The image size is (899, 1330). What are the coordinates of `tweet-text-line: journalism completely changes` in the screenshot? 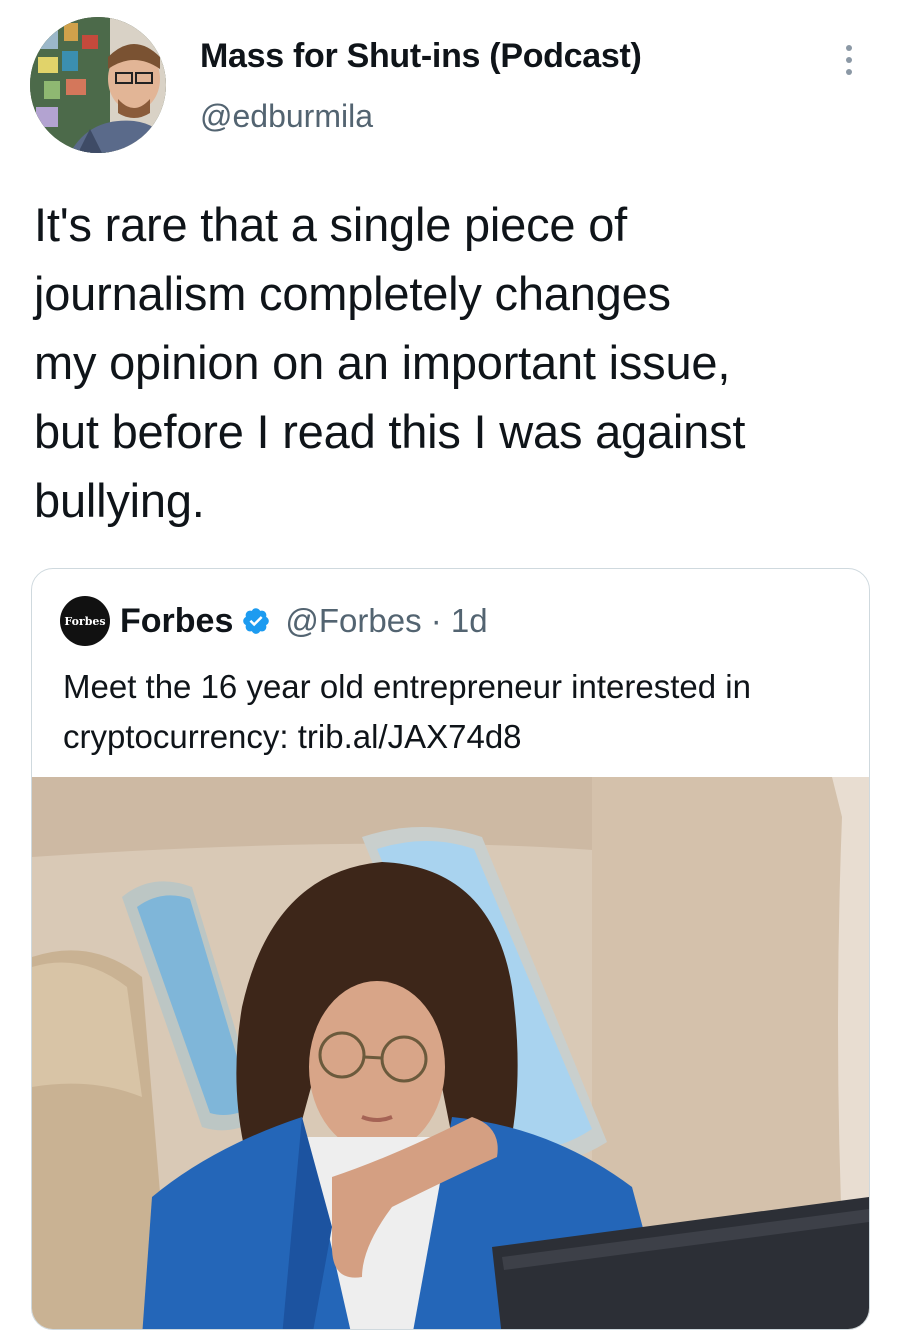 It's located at (352, 293).